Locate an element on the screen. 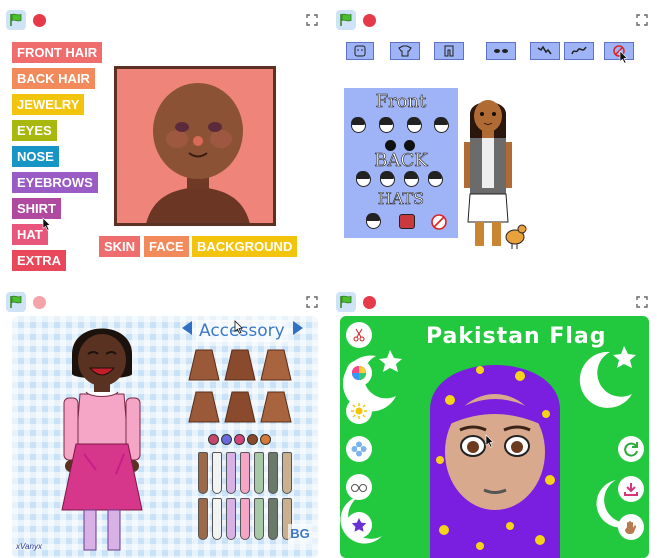 This screenshot has width=657, height=558. character-face is located at coordinates (495, 461).